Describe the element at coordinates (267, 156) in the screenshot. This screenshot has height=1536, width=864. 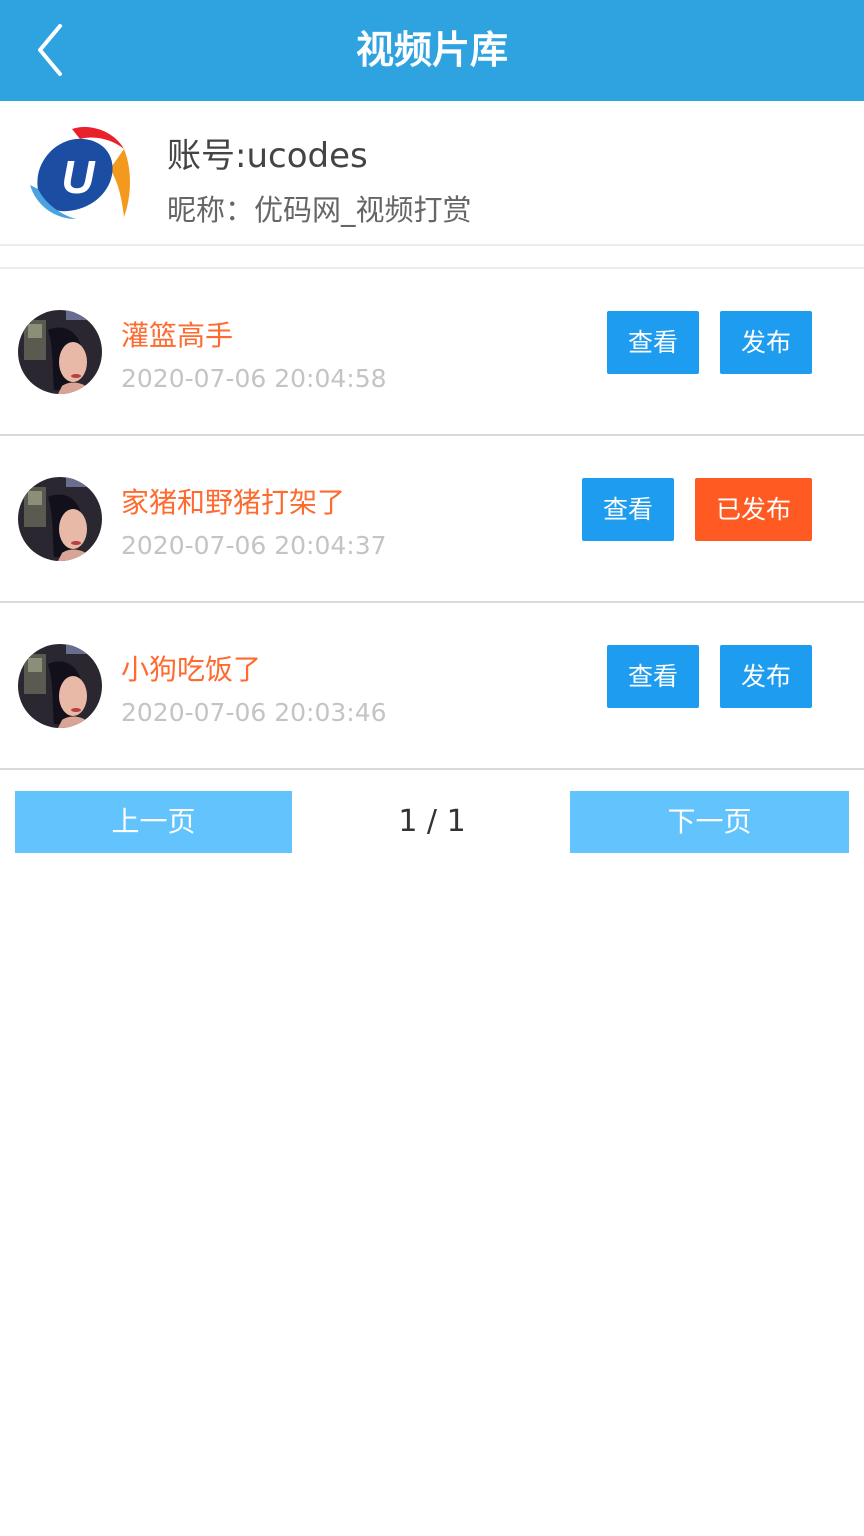
I see `account-id: 账号:ucodes` at that location.